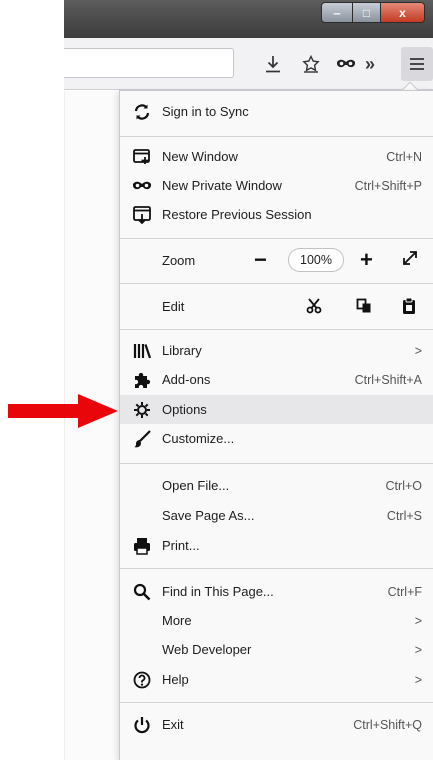  I want to click on menu-item-new-private-window: New Private Window Ctrl+Shift+P, so click(276, 185).